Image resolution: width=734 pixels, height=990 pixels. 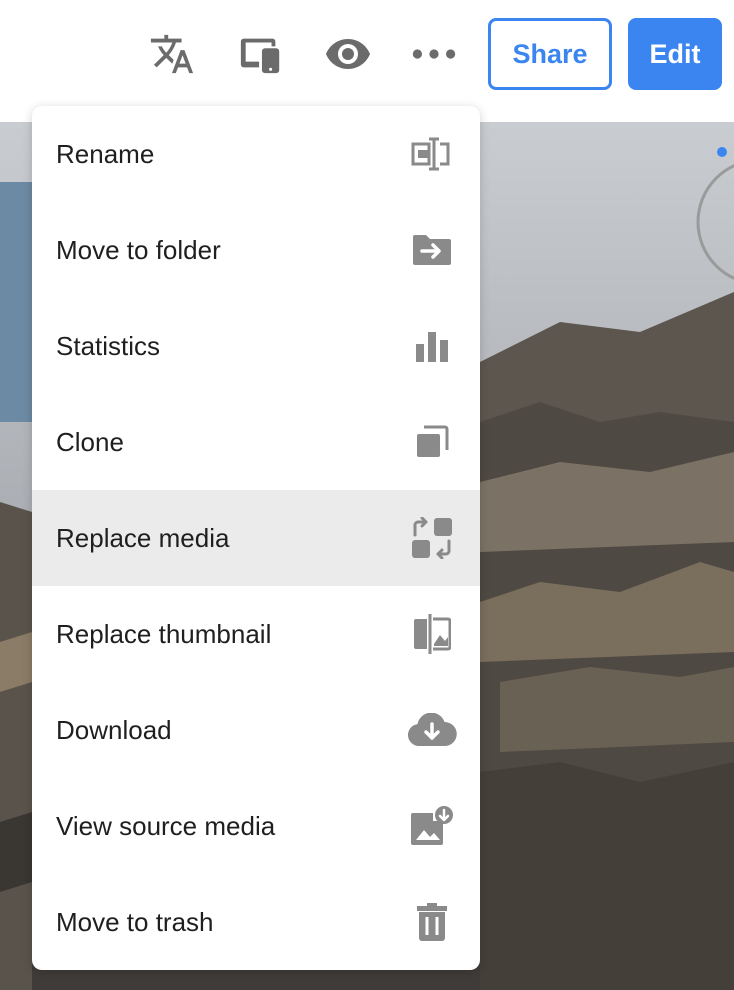 What do you see at coordinates (256, 730) in the screenshot?
I see `menu-item-download: Download` at bounding box center [256, 730].